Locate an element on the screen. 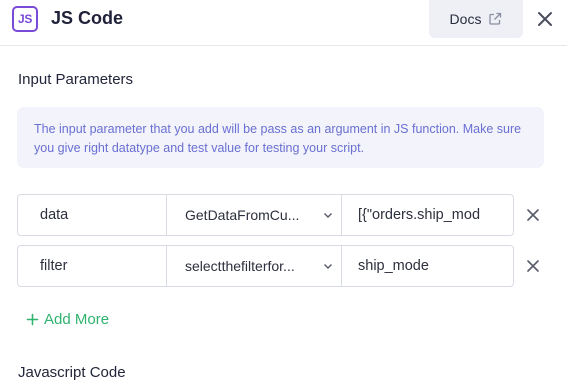  parameter-value-input: ship_mode is located at coordinates (427, 266).